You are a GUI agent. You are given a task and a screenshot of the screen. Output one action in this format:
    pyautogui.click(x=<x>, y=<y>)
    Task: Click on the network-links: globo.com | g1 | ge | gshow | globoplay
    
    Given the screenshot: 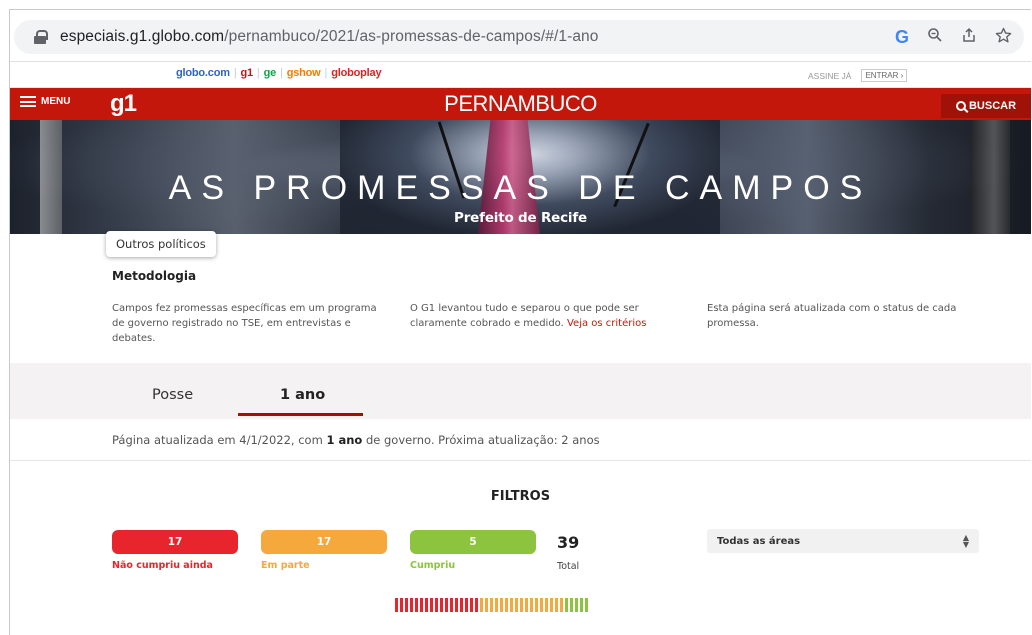 What is the action you would take?
    pyautogui.click(x=280, y=73)
    